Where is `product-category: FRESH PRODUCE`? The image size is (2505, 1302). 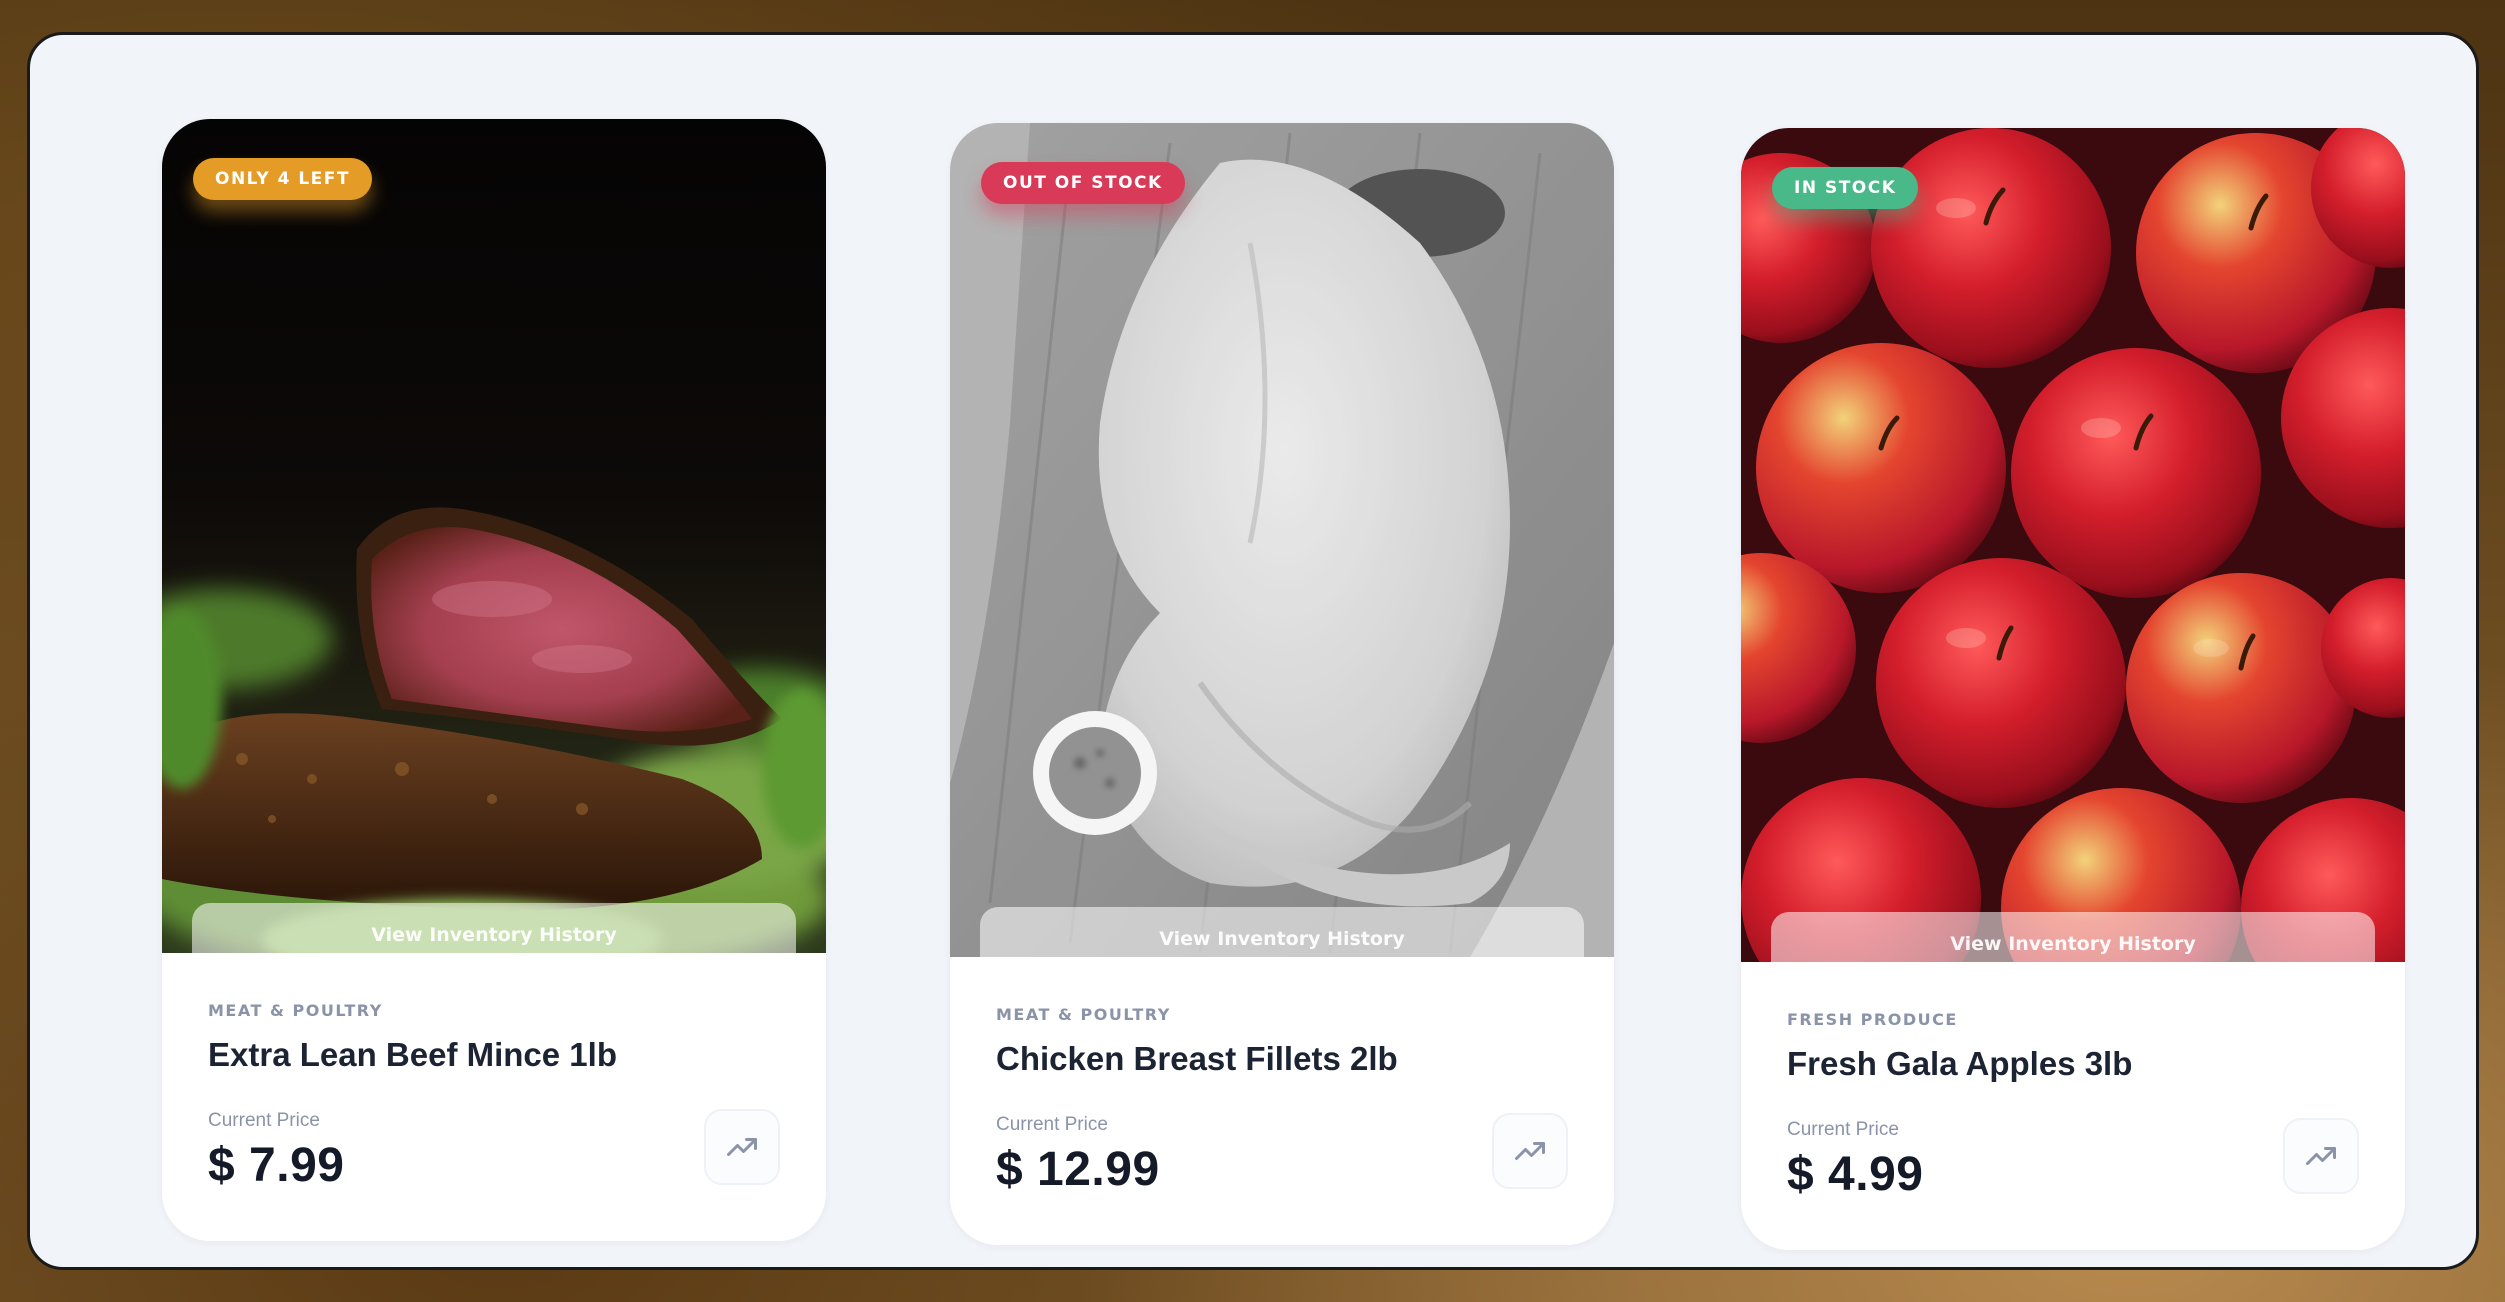 product-category: FRESH PRODUCE is located at coordinates (1872, 1019).